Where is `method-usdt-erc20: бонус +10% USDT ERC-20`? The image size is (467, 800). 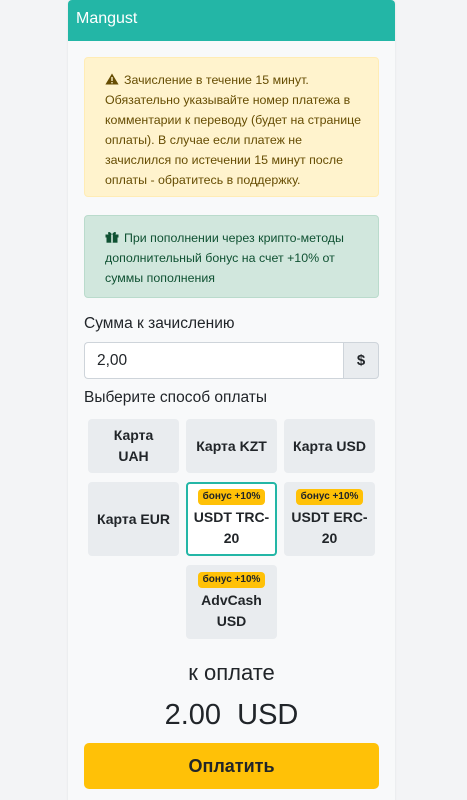 method-usdt-erc20: бонус +10% USDT ERC-20 is located at coordinates (329, 519).